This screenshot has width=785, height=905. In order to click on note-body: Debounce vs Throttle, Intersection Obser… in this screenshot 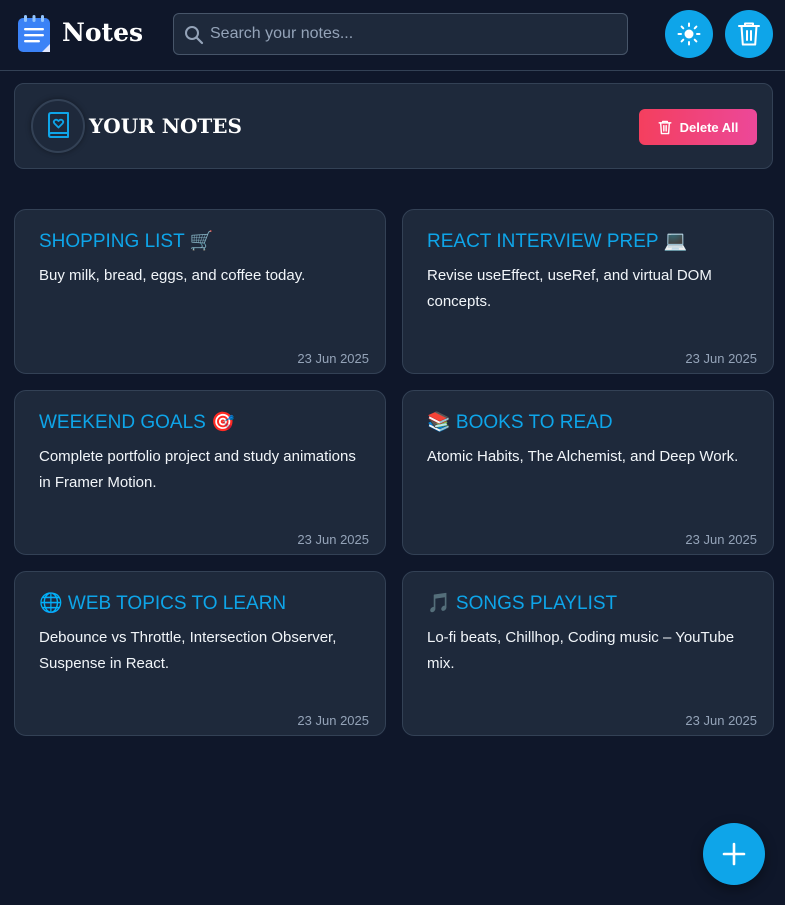, I will do `click(188, 650)`.